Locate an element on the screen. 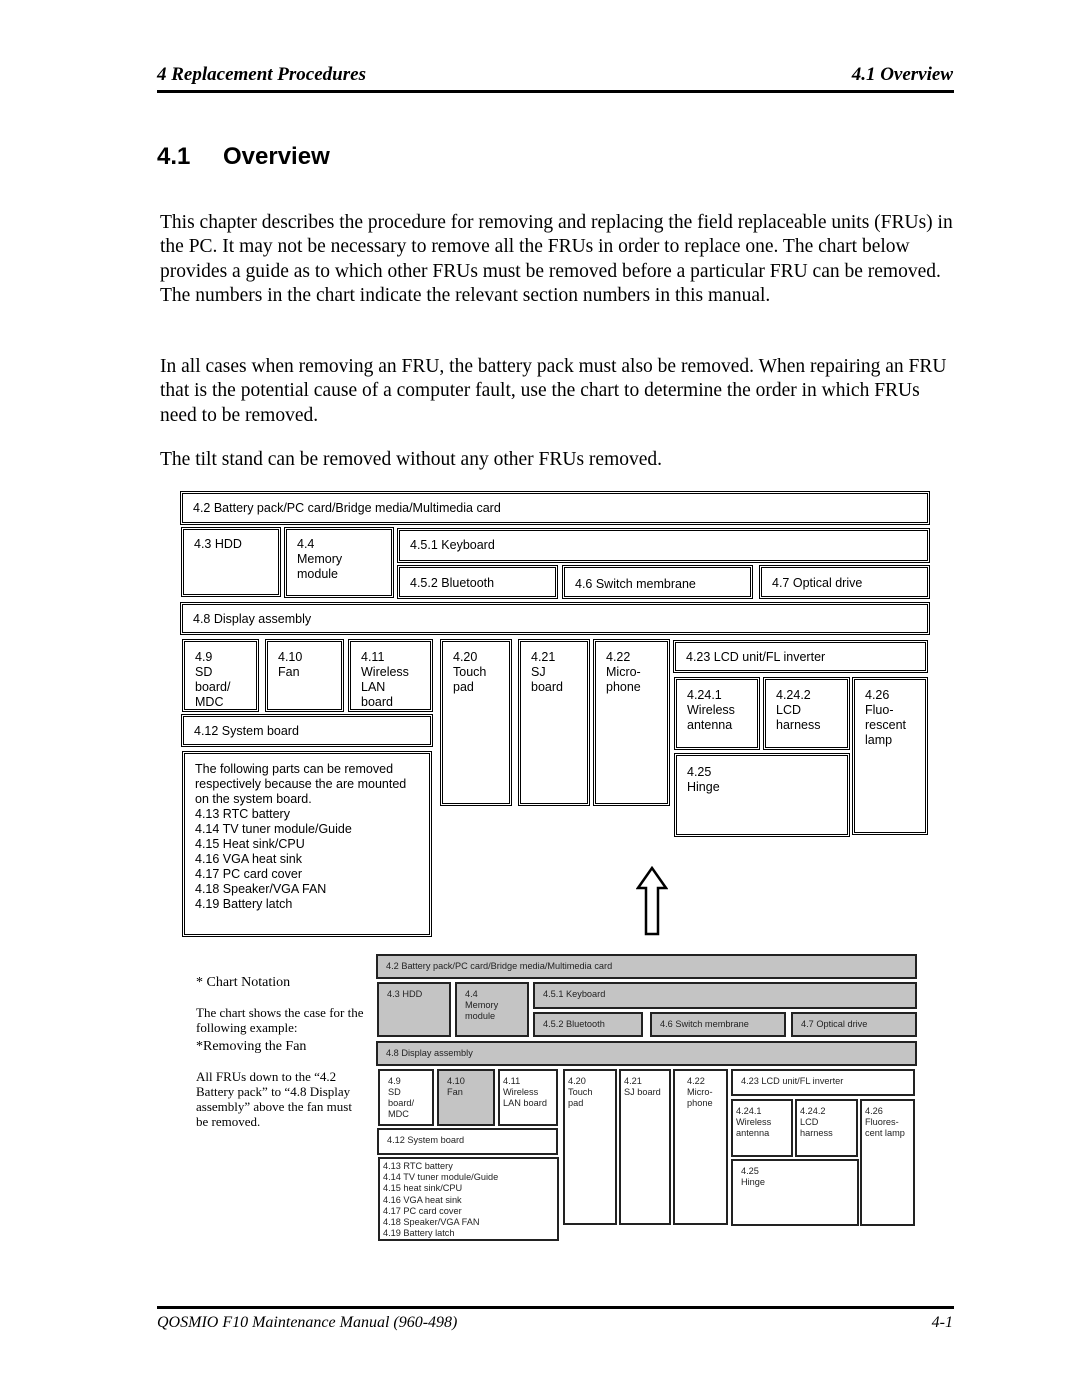  example-box-4-26: 4.26 Fluores- cent lamp is located at coordinates (887, 1162).